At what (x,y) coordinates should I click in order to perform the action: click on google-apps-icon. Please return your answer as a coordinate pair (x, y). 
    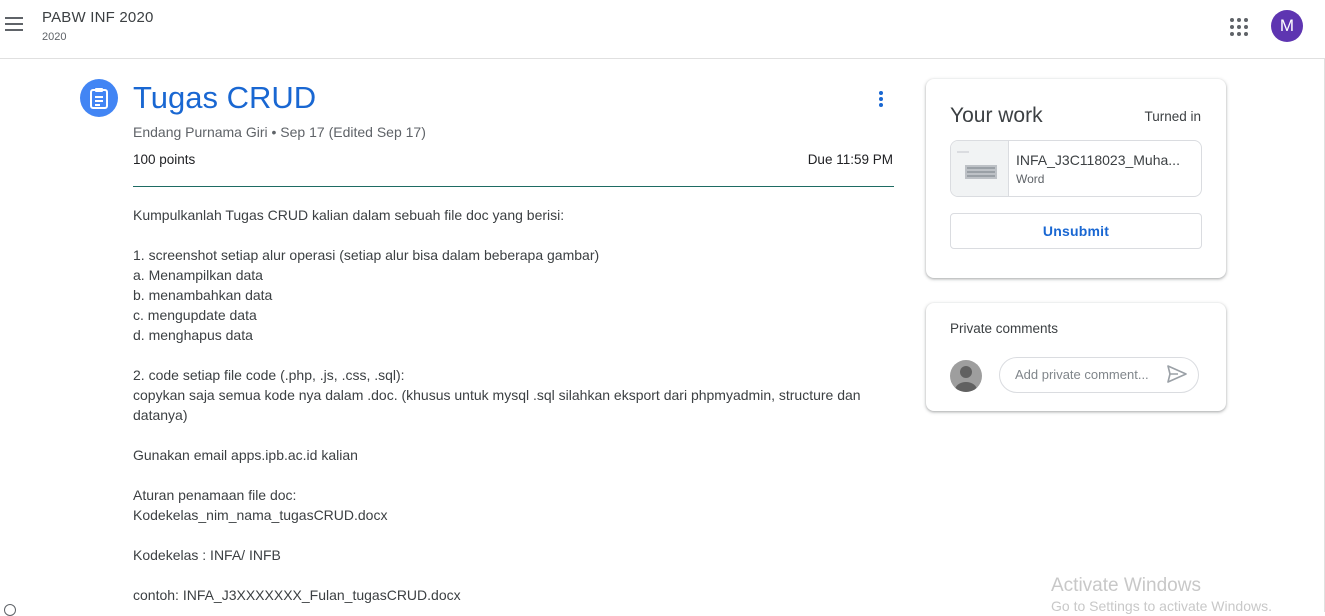
    Looking at the image, I should click on (1239, 27).